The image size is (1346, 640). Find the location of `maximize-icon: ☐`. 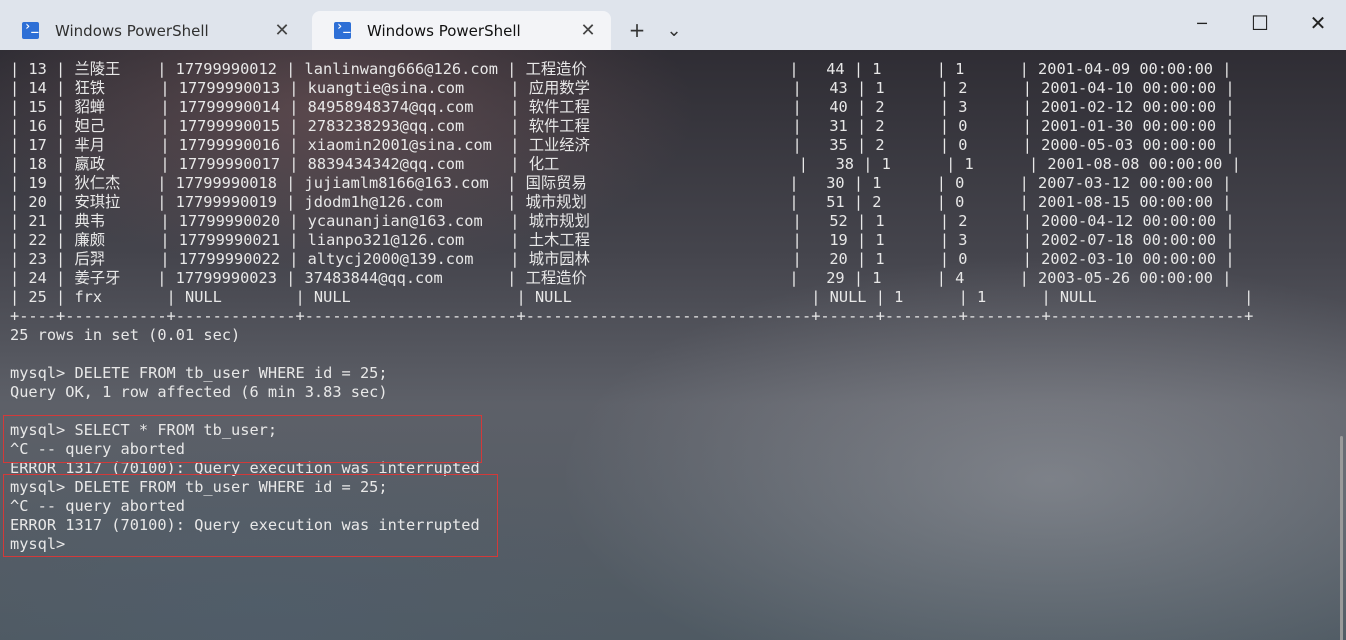

maximize-icon: ☐ is located at coordinates (1260, 23).